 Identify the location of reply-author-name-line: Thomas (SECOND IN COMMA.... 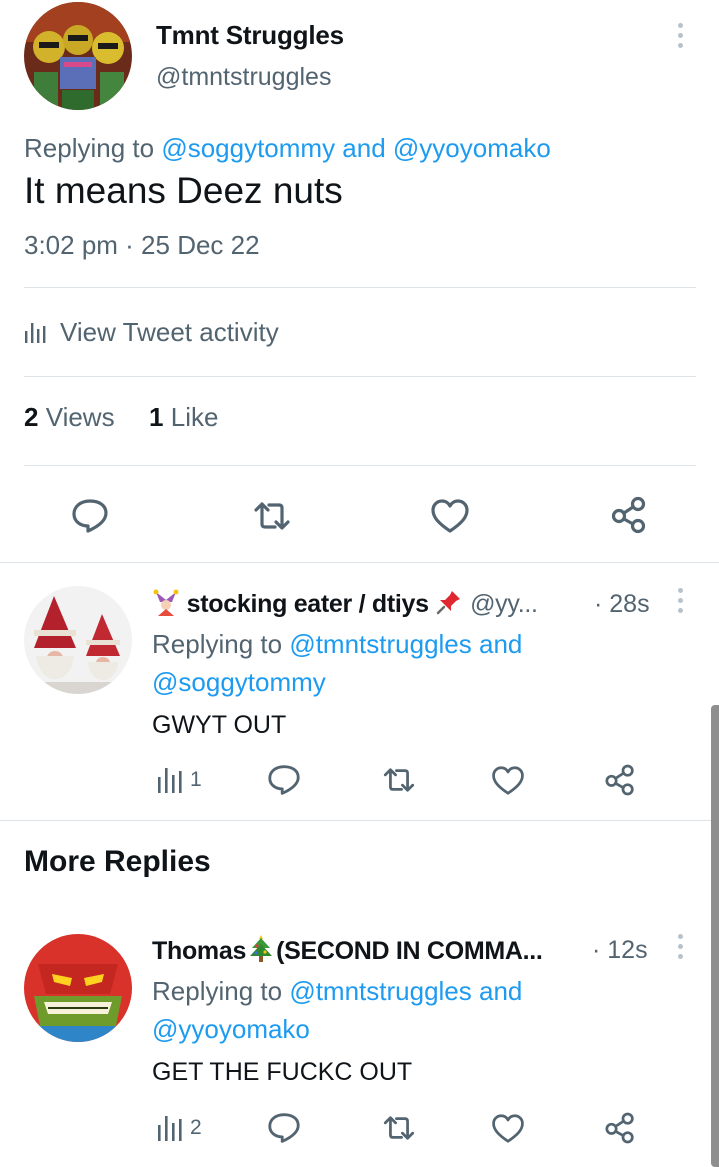
(347, 950).